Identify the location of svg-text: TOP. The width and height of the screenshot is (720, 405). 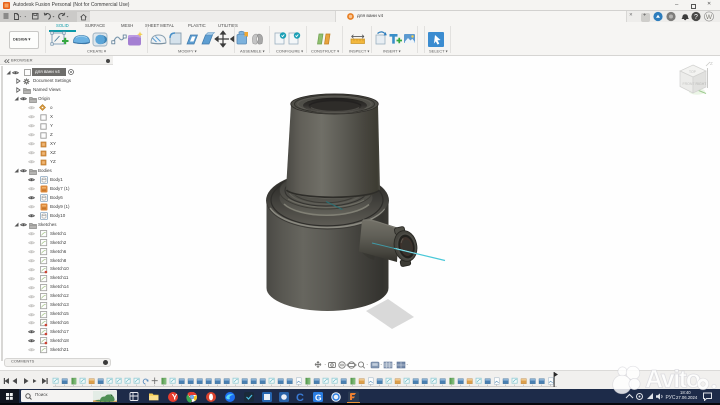
(693, 72).